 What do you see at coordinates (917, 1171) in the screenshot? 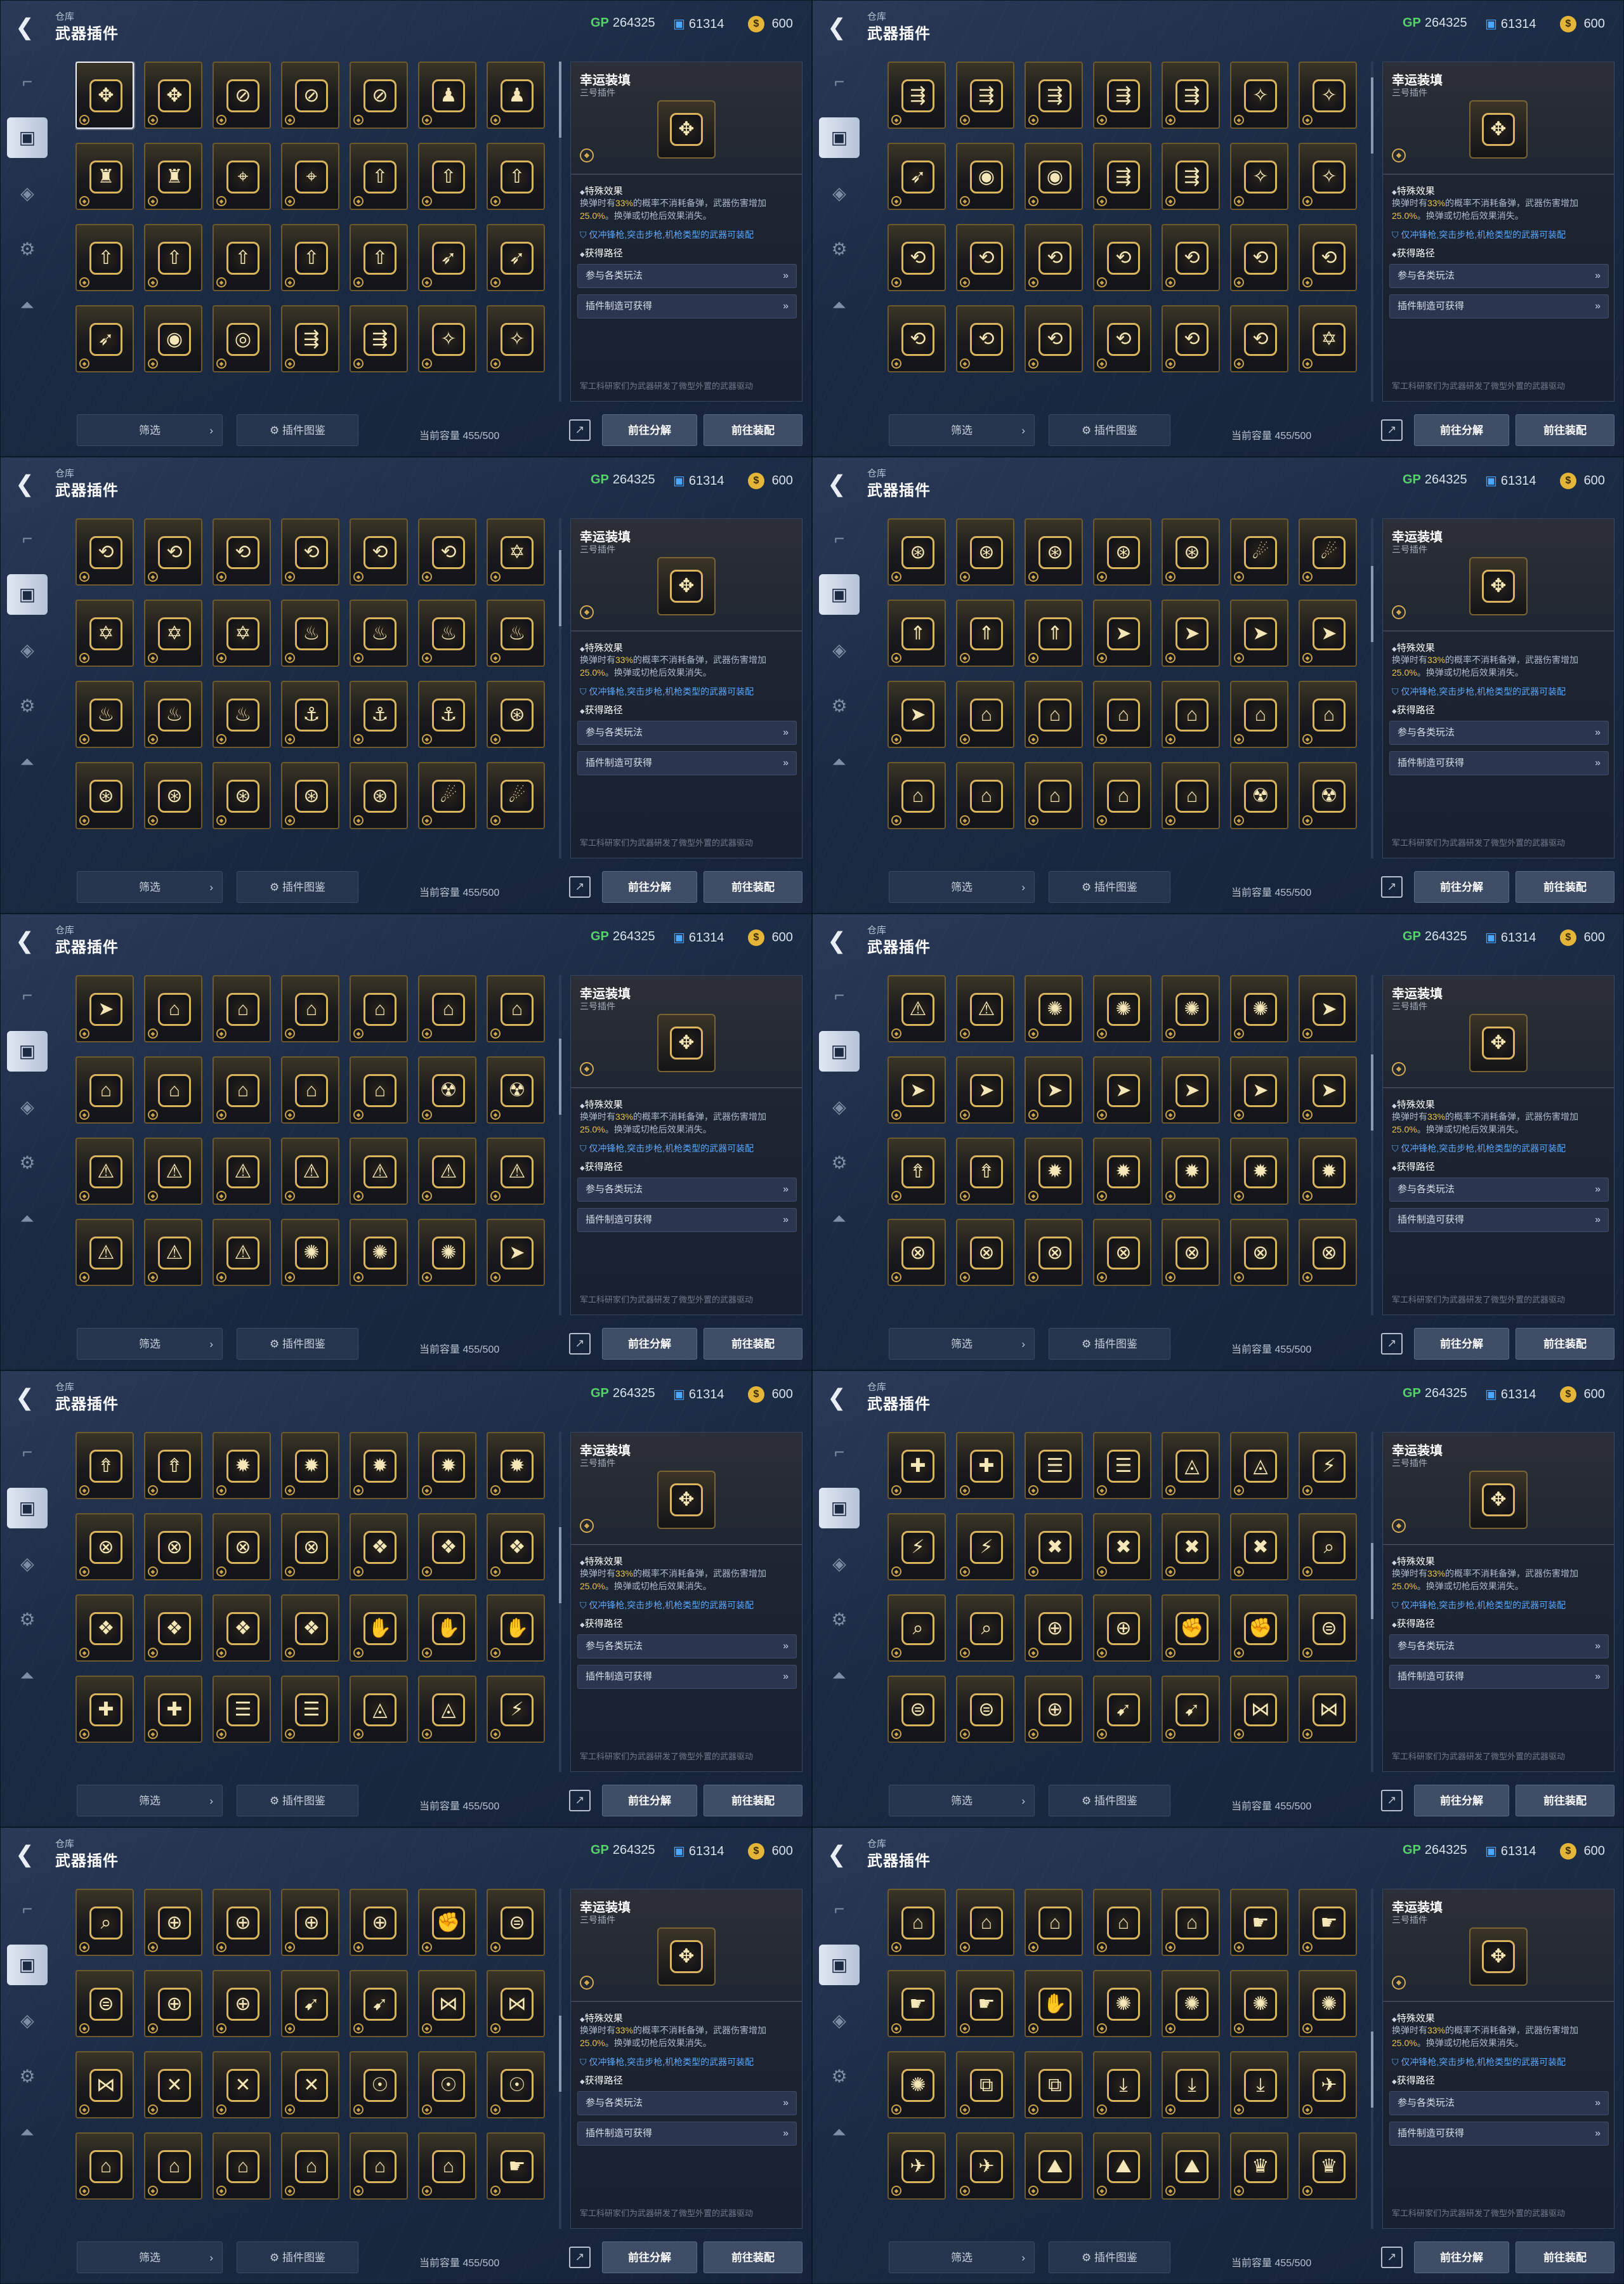
I see `plugin-cell: ⇮ ◆` at bounding box center [917, 1171].